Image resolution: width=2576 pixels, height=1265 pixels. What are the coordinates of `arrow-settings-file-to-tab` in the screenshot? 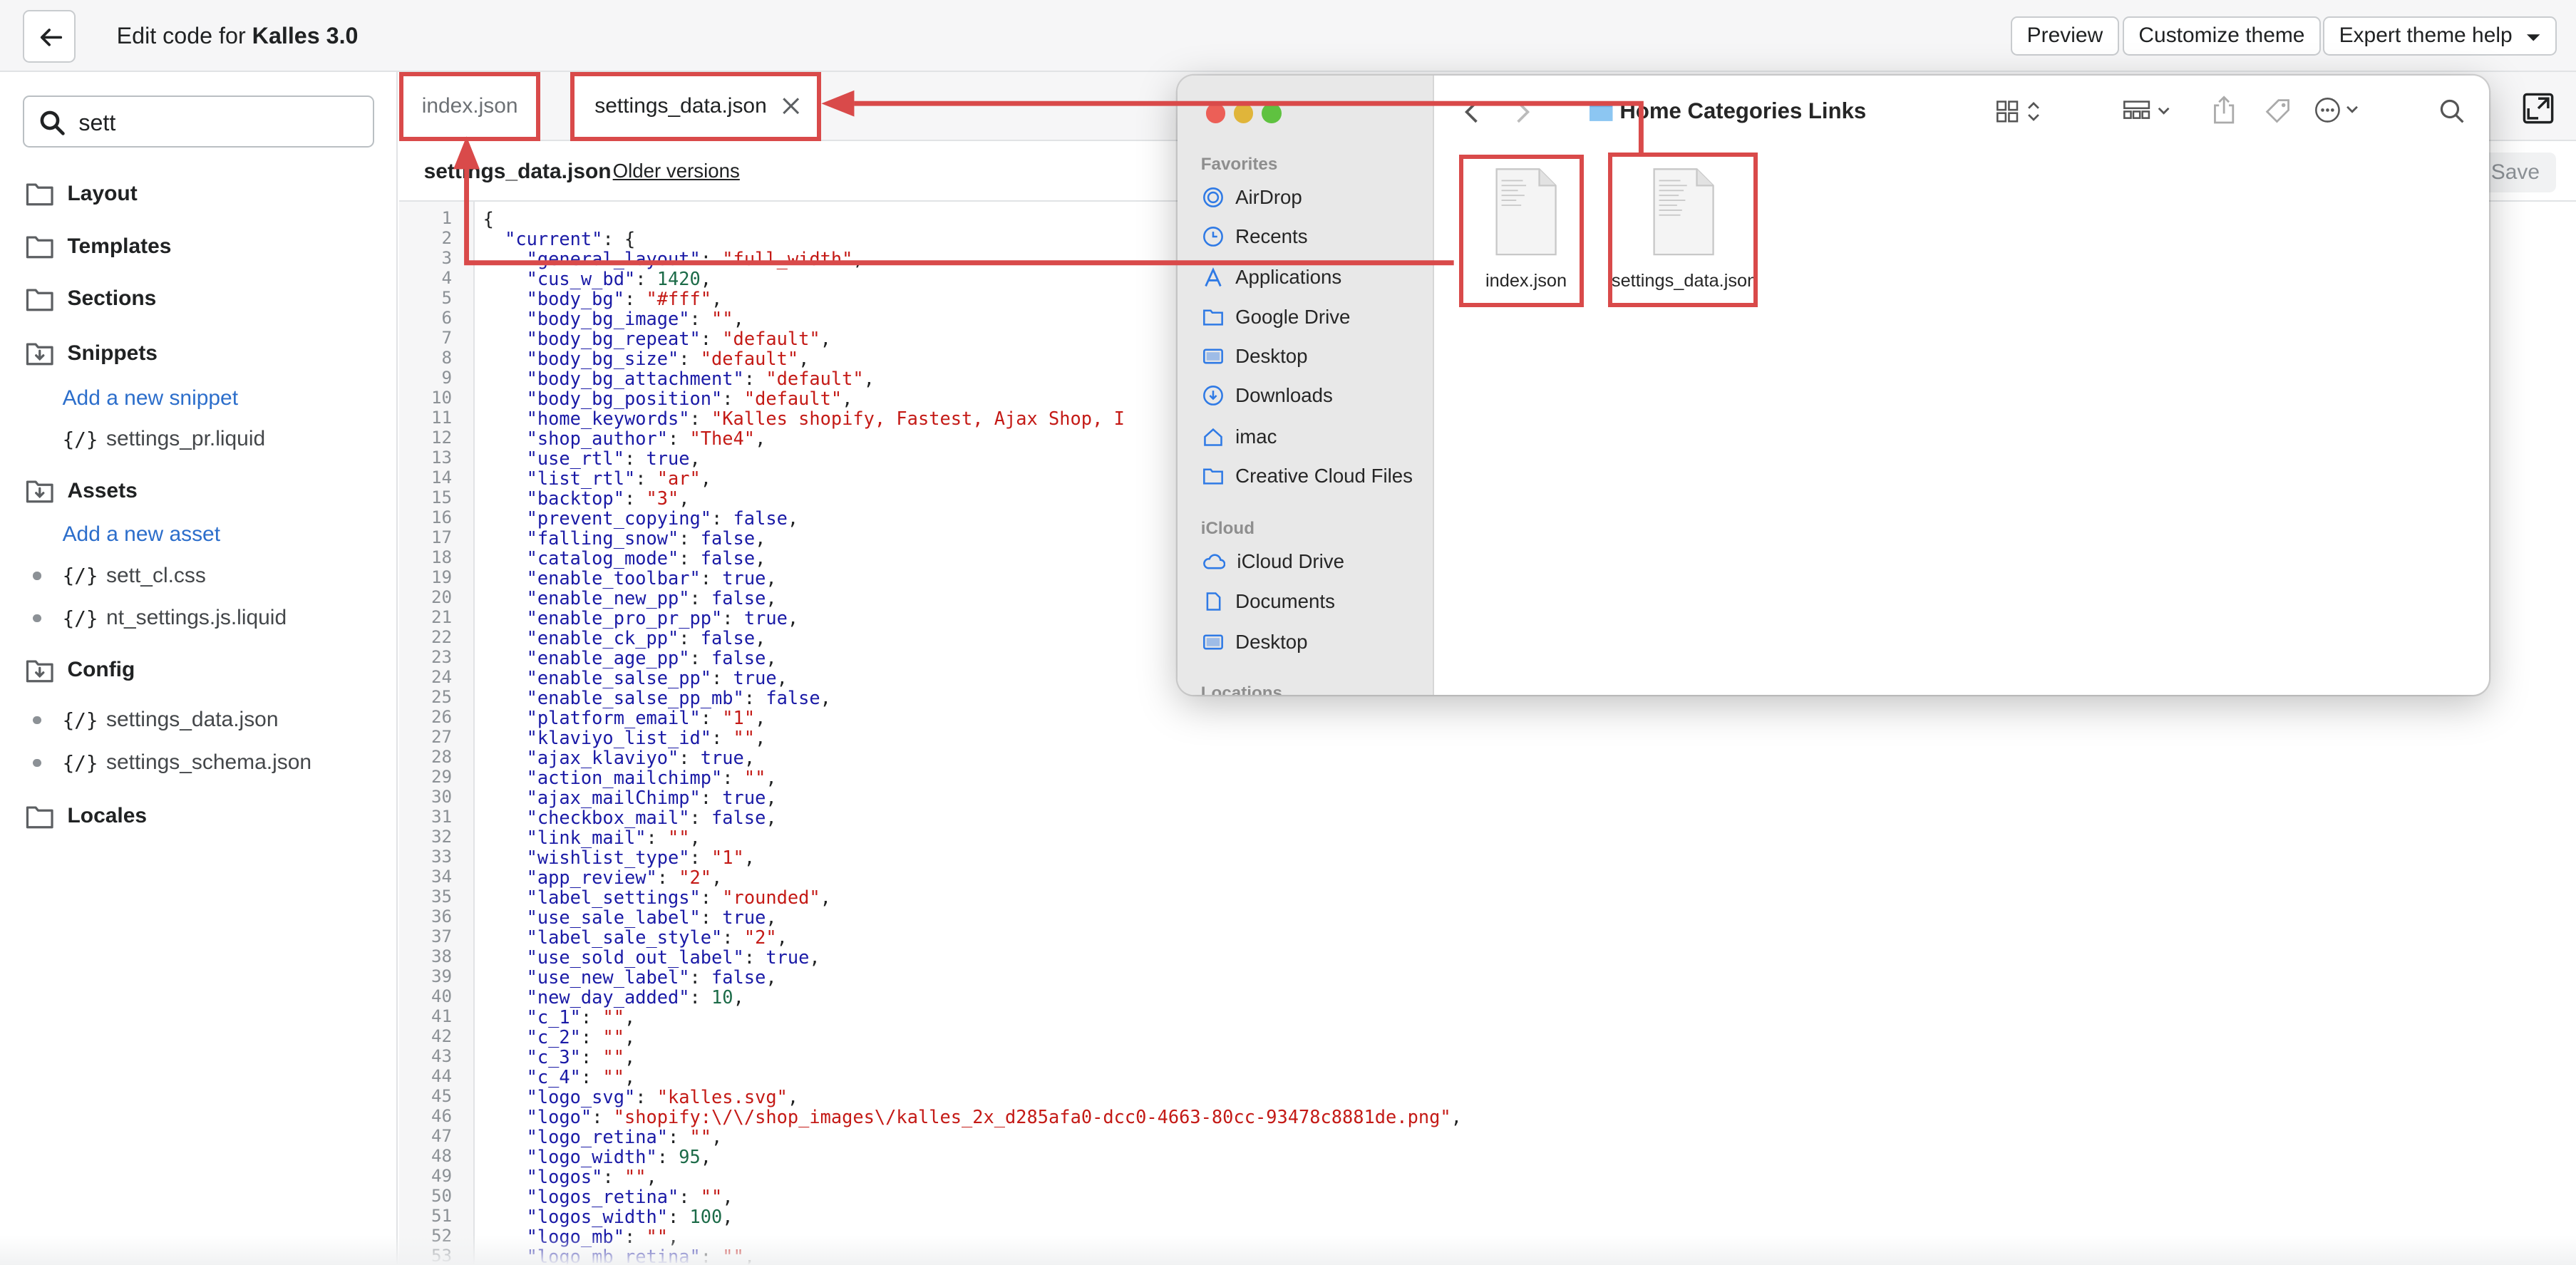 It's located at (1249, 128).